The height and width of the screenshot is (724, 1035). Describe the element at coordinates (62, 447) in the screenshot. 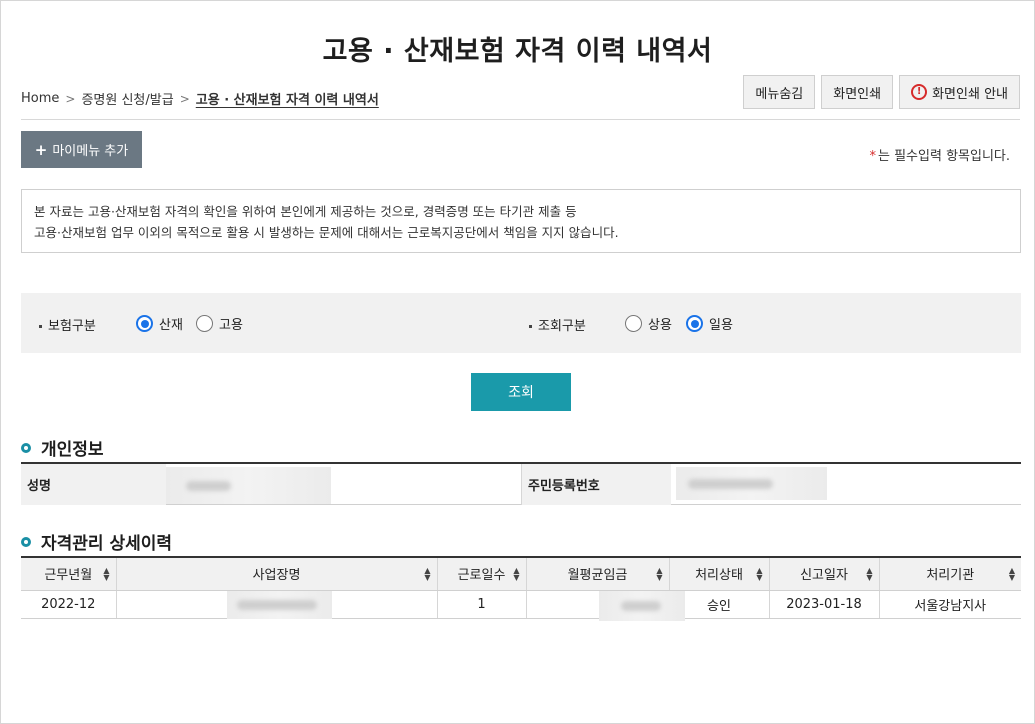

I see `personal-info-heading: 개인정보` at that location.